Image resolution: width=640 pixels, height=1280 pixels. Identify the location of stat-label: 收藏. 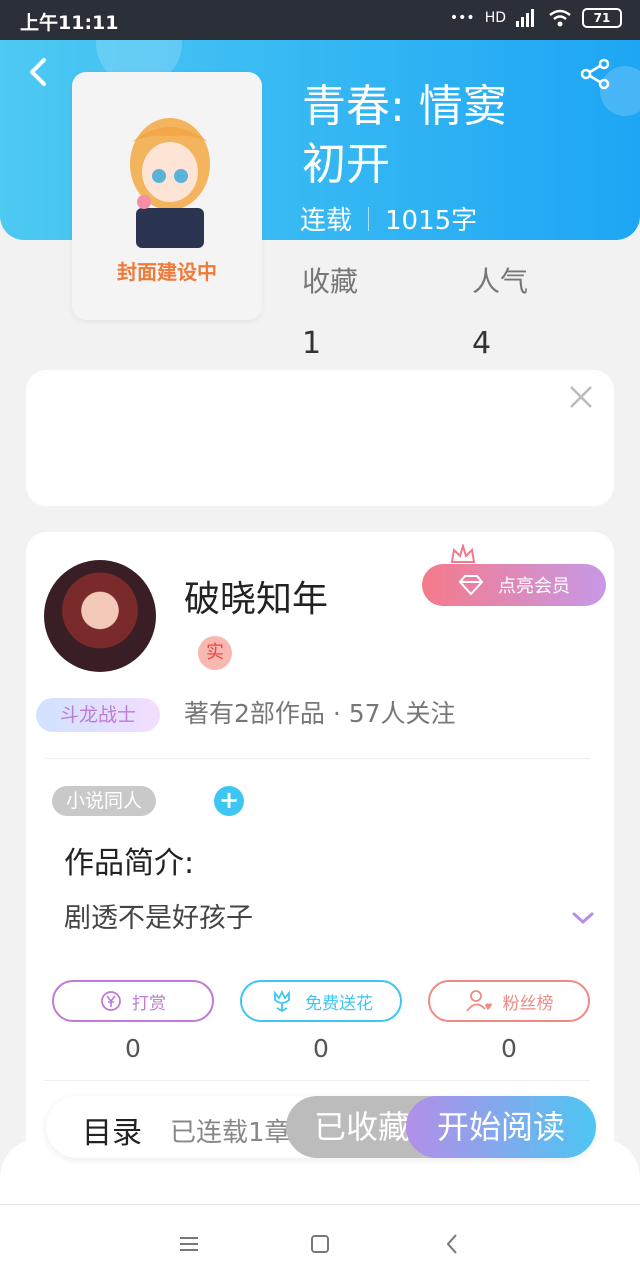
(330, 281).